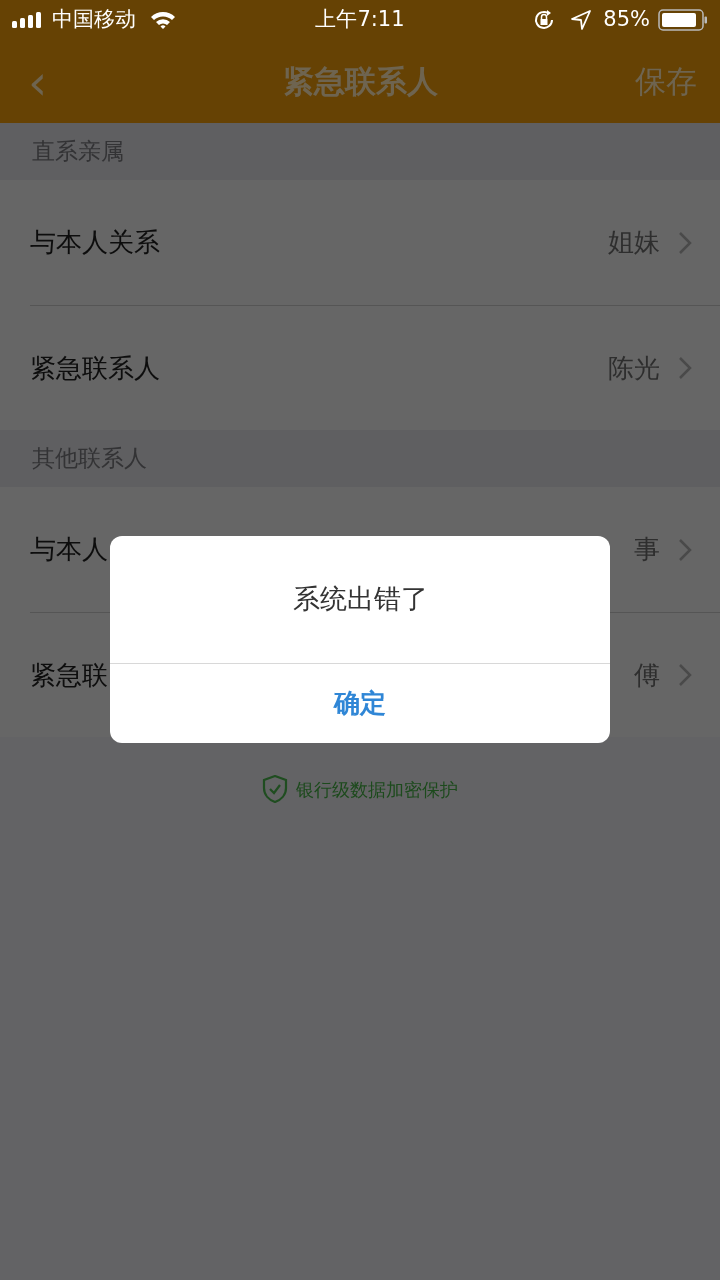 Image resolution: width=720 pixels, height=1280 pixels. Describe the element at coordinates (95, 242) in the screenshot. I see `row-label: 与本人关系` at that location.